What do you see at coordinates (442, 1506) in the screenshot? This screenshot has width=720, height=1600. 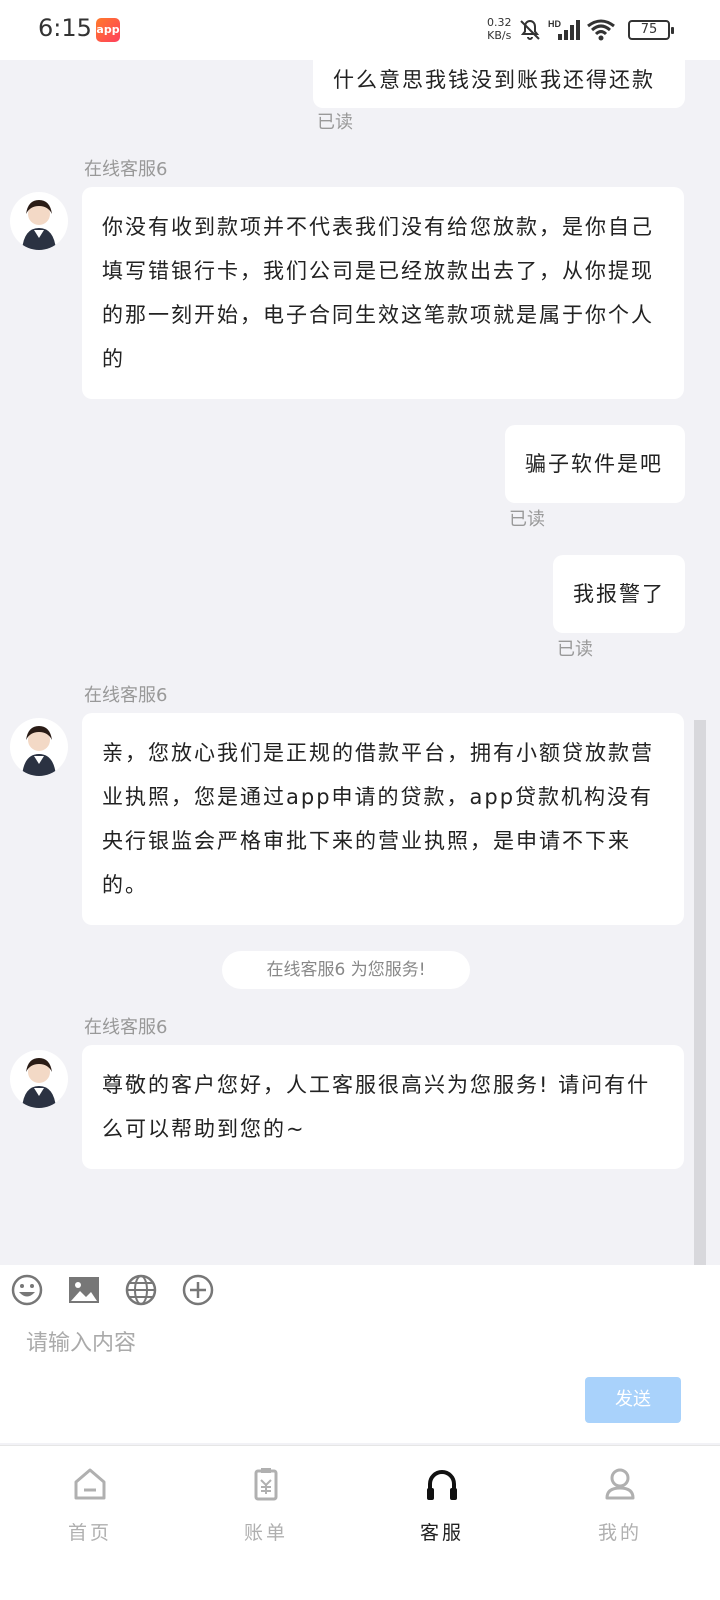 I see `tab-customer-service: 客服` at bounding box center [442, 1506].